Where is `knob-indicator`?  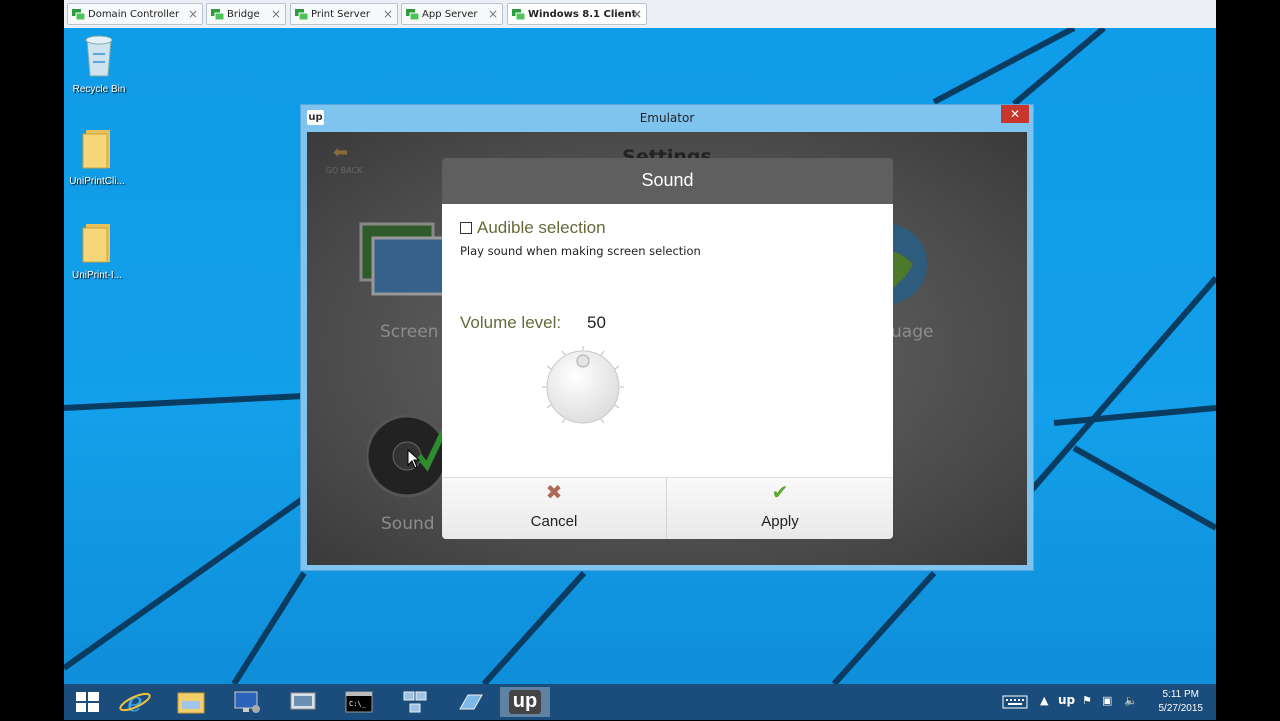 knob-indicator is located at coordinates (583, 361).